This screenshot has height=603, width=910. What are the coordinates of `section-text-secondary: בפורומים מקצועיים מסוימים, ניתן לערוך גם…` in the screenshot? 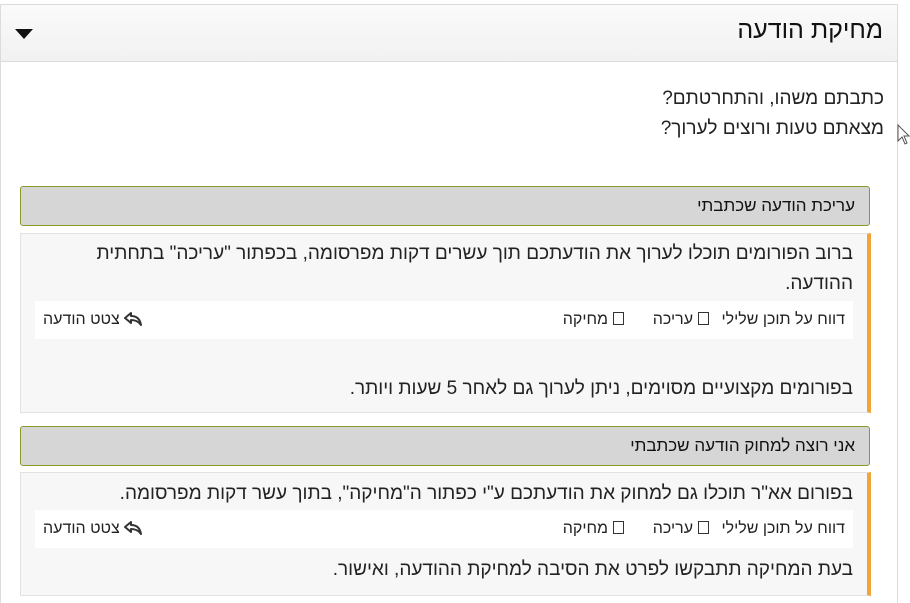 It's located at (601, 388).